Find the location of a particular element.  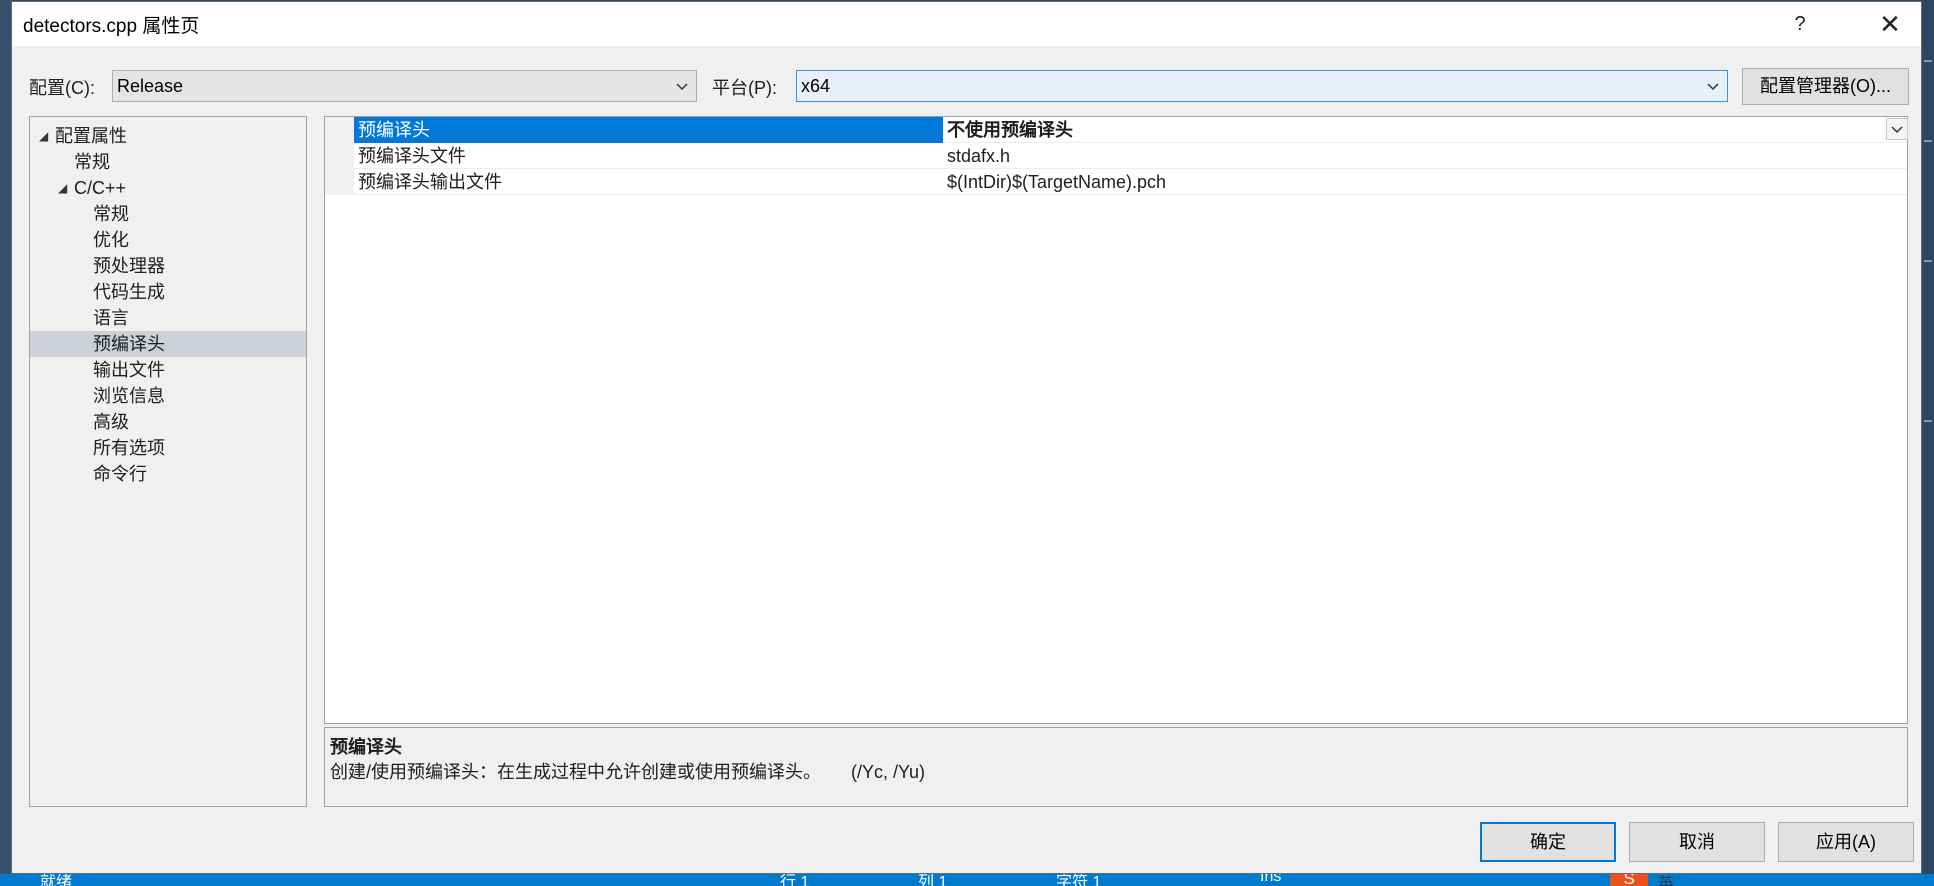

tree-item-label: 预编译头 is located at coordinates (129, 344).